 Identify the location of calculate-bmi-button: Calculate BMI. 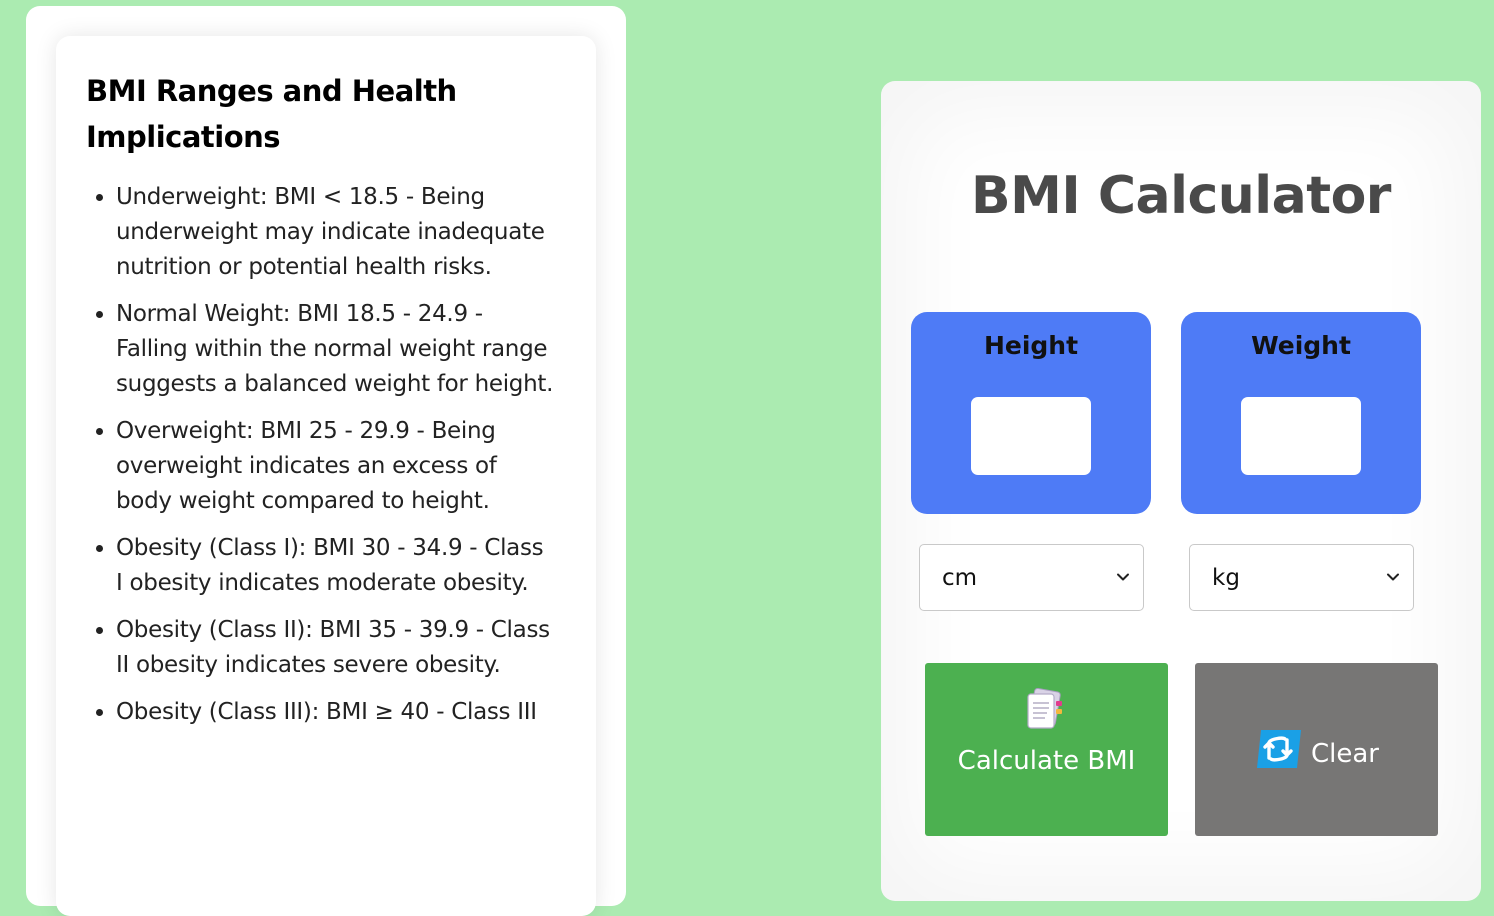
(1046, 749).